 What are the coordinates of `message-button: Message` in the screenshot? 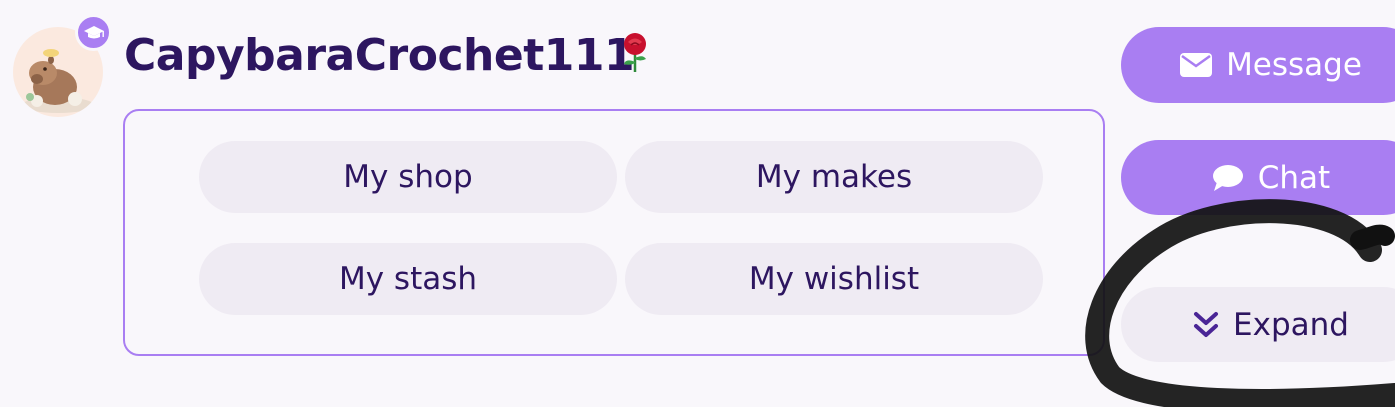 It's located at (1258, 65).